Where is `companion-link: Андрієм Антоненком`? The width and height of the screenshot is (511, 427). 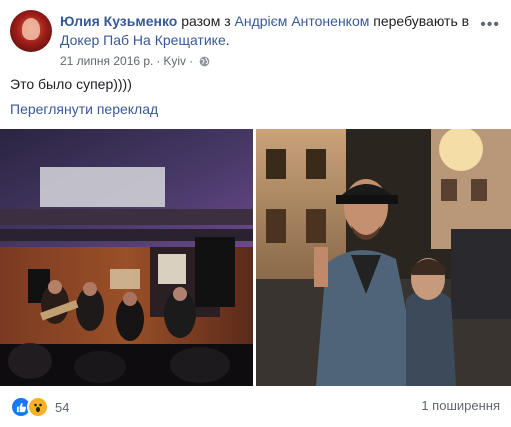
companion-link: Андрієм Антоненком is located at coordinates (302, 21).